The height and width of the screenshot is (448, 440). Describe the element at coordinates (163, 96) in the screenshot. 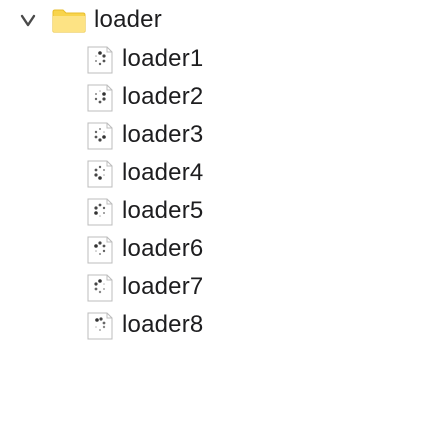

I see `file-label: loader2` at that location.